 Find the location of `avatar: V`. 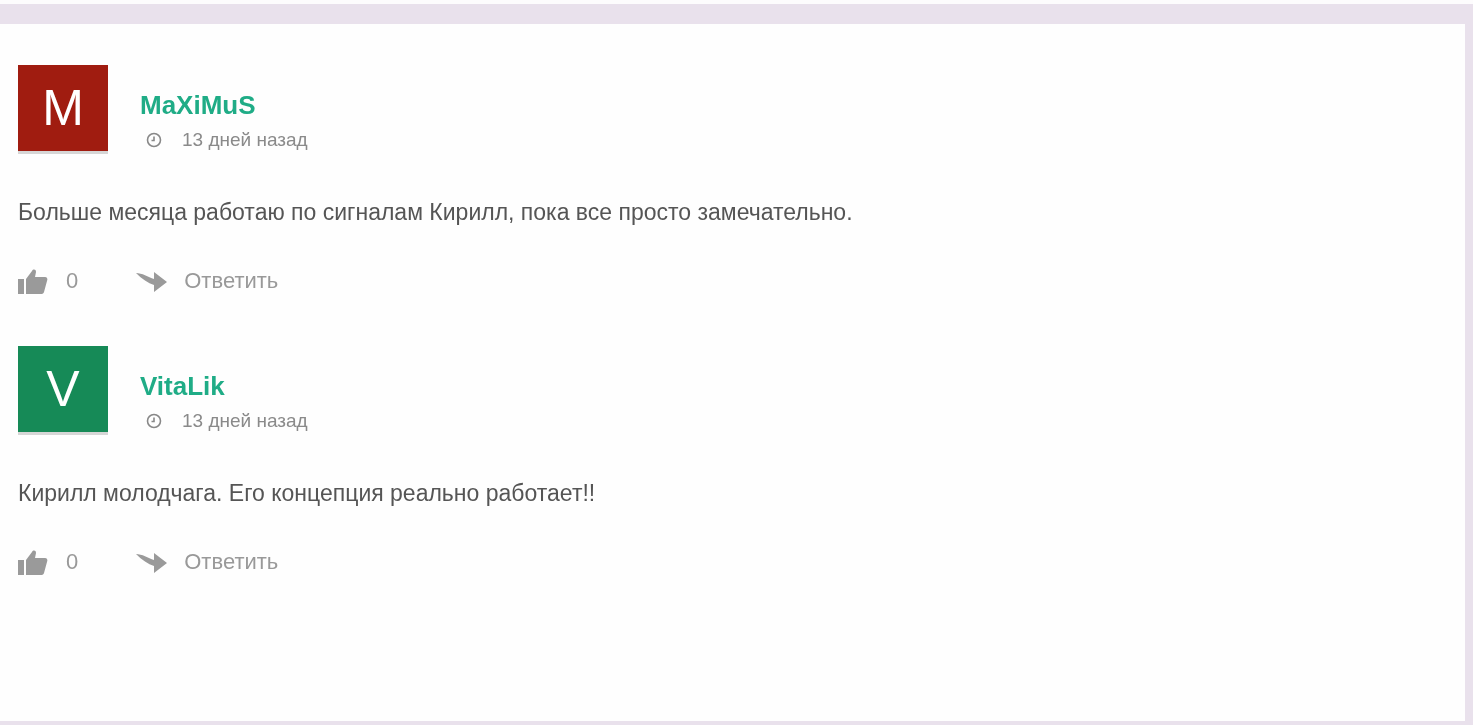

avatar: V is located at coordinates (63, 389).